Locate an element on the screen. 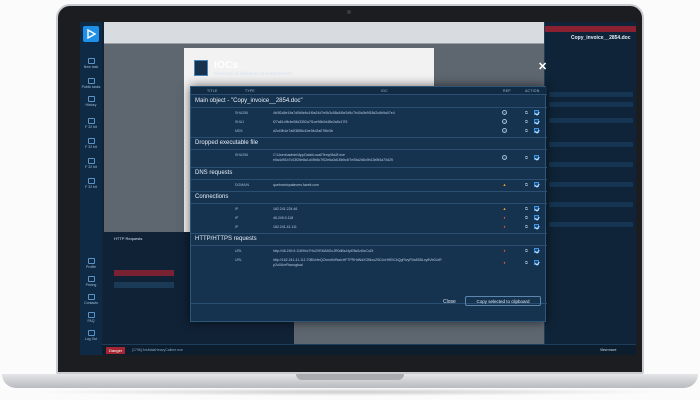 The width and height of the screenshot is (700, 400). sidebar-item-label: History is located at coordinates (91, 105).